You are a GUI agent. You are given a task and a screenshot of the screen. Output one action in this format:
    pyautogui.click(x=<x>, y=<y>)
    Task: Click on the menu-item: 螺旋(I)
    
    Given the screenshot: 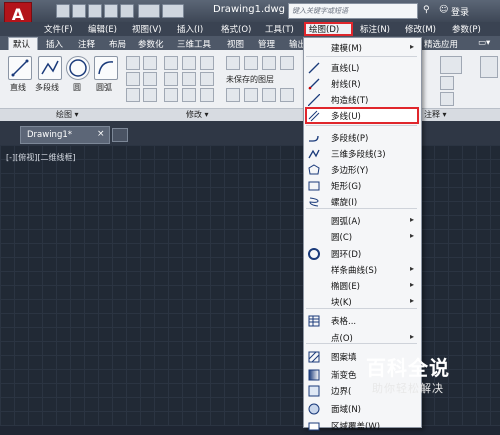 What is the action you would take?
    pyautogui.click(x=361, y=202)
    